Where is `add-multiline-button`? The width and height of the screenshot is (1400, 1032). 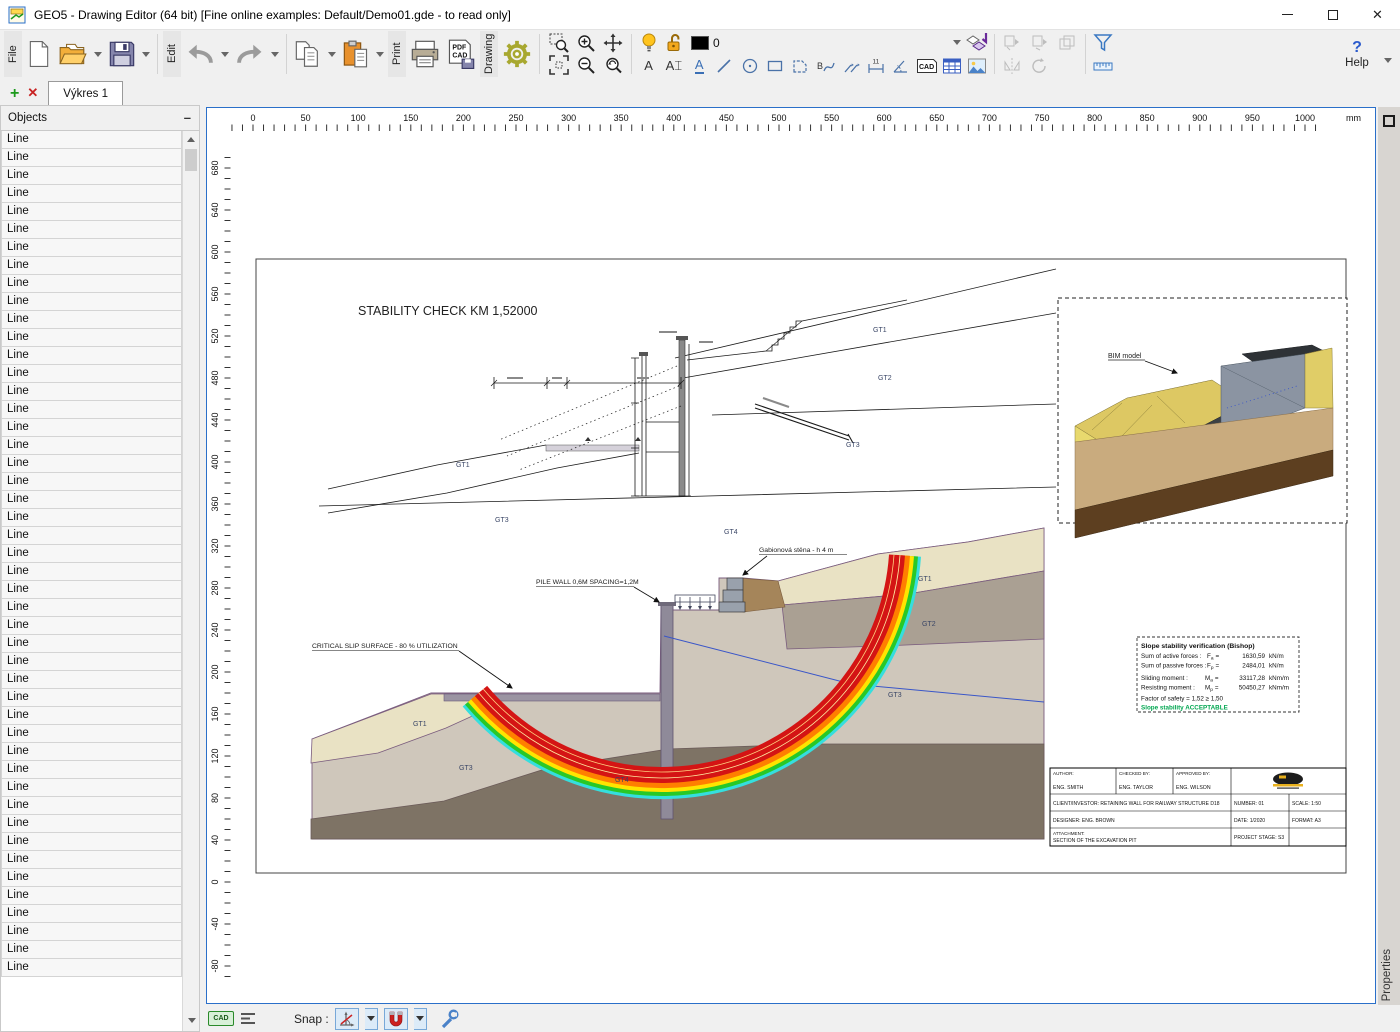 add-multiline-button is located at coordinates (850, 66).